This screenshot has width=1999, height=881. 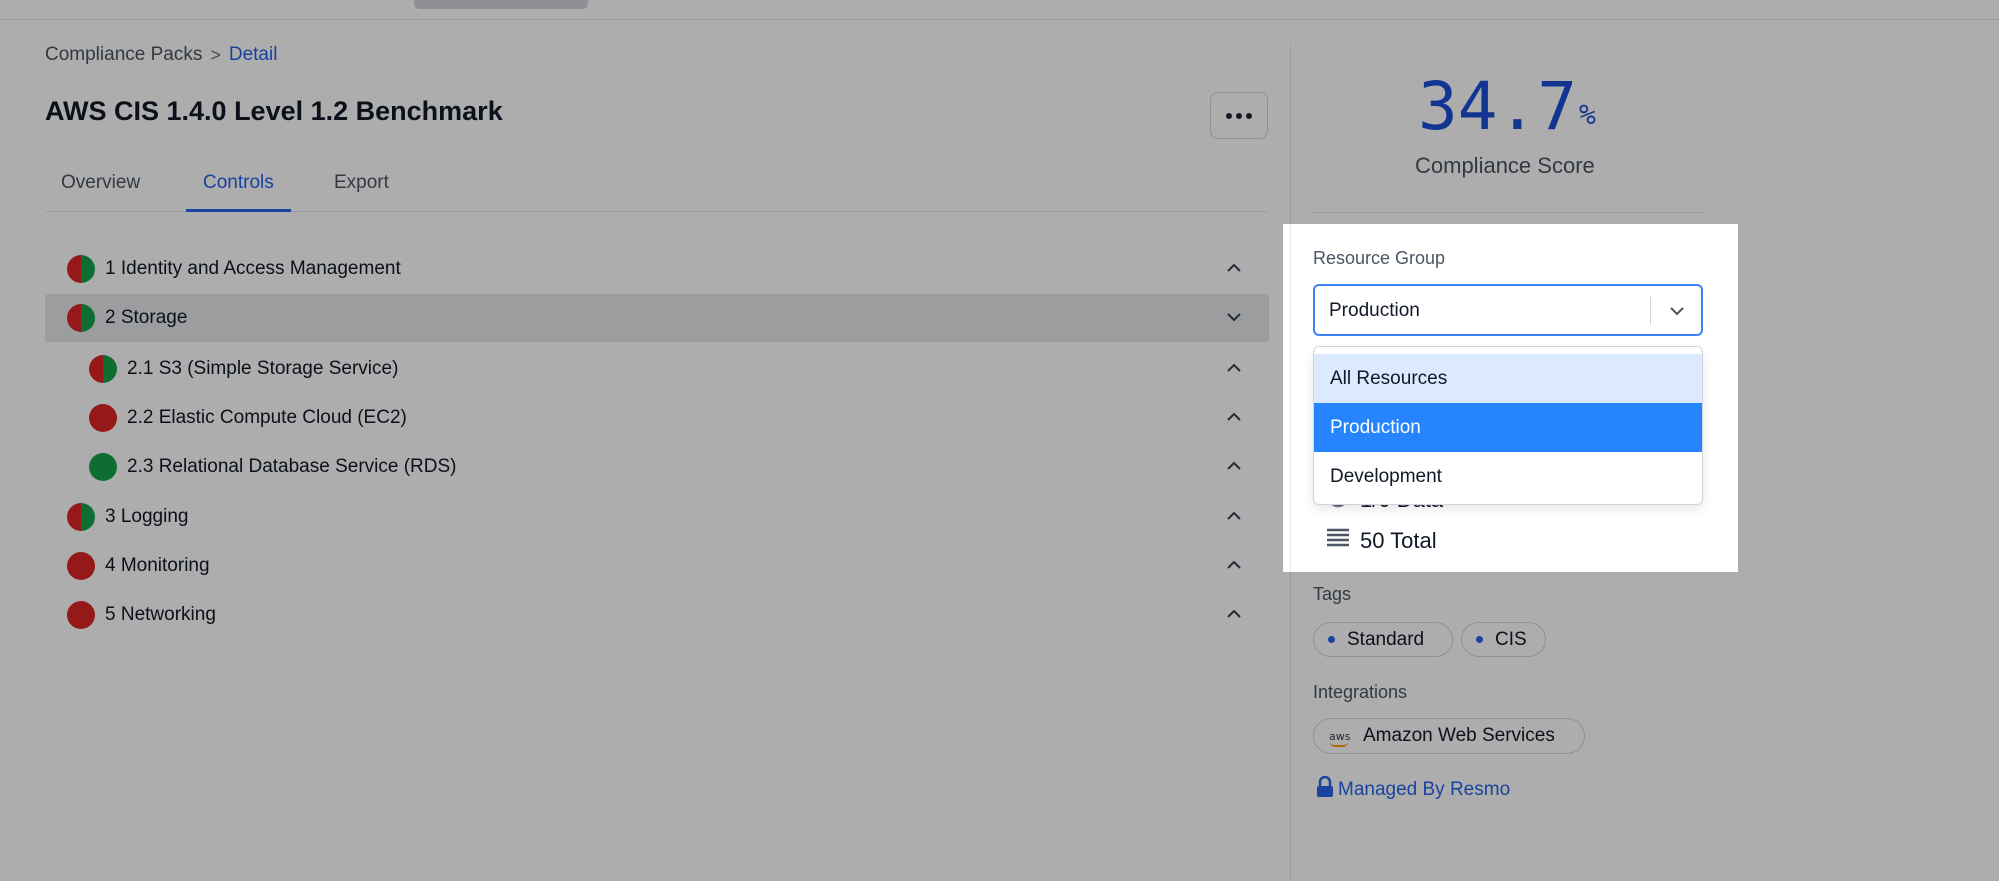 I want to click on tab-overview: Overview, so click(x=100, y=192).